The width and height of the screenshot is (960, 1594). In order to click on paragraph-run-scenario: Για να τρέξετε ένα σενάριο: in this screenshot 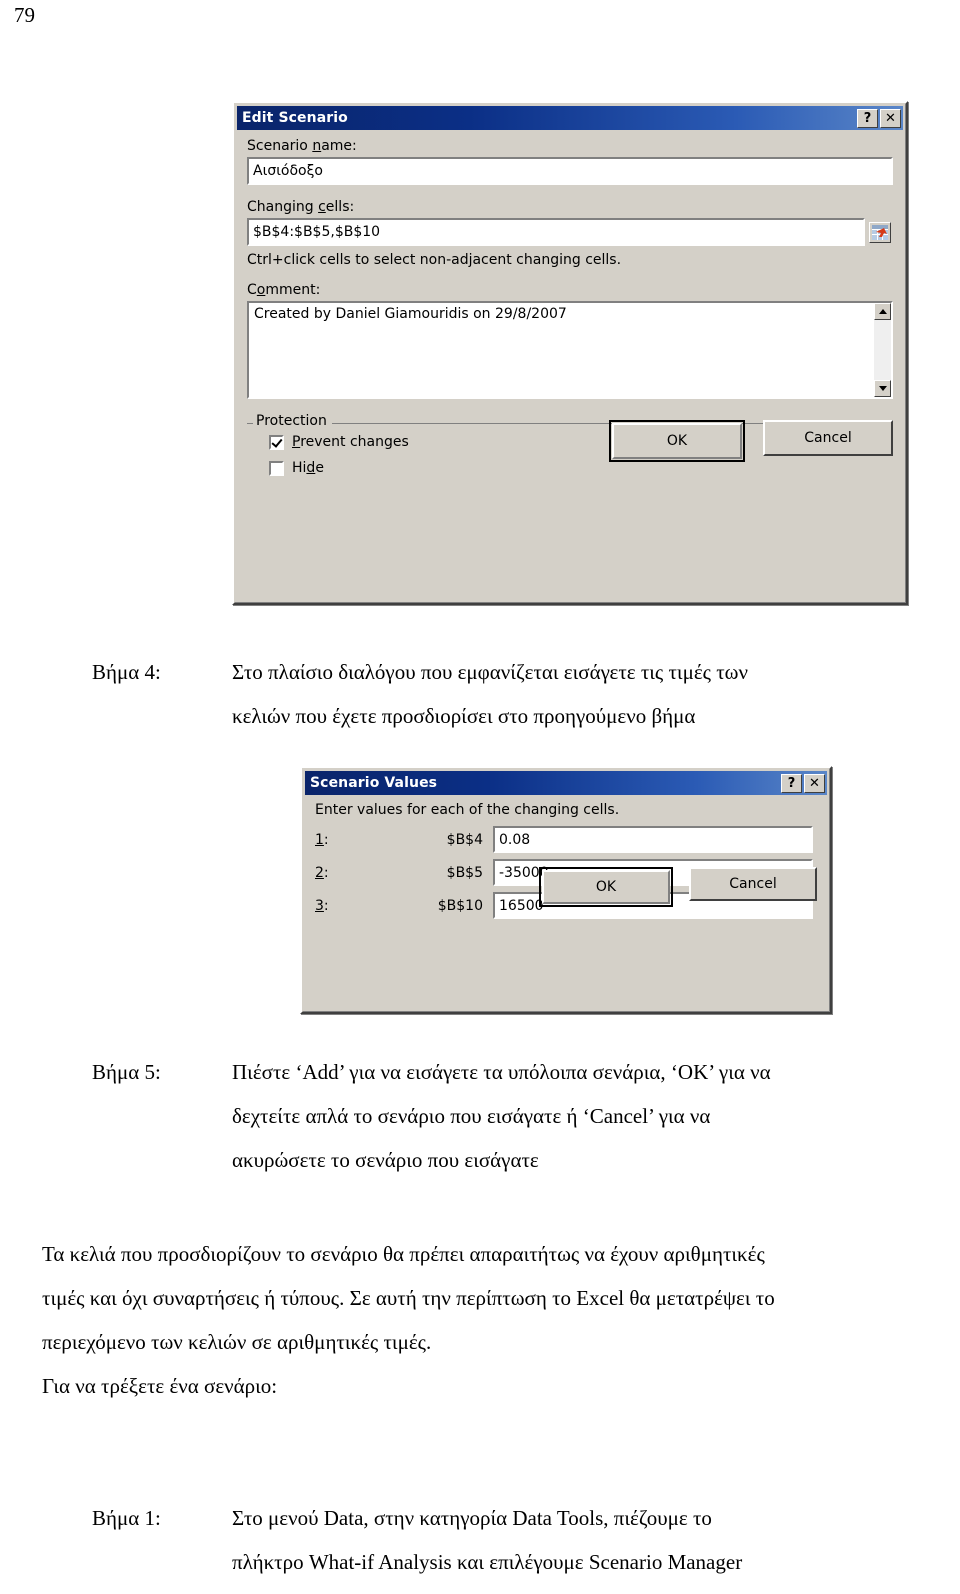, I will do `click(160, 1386)`.